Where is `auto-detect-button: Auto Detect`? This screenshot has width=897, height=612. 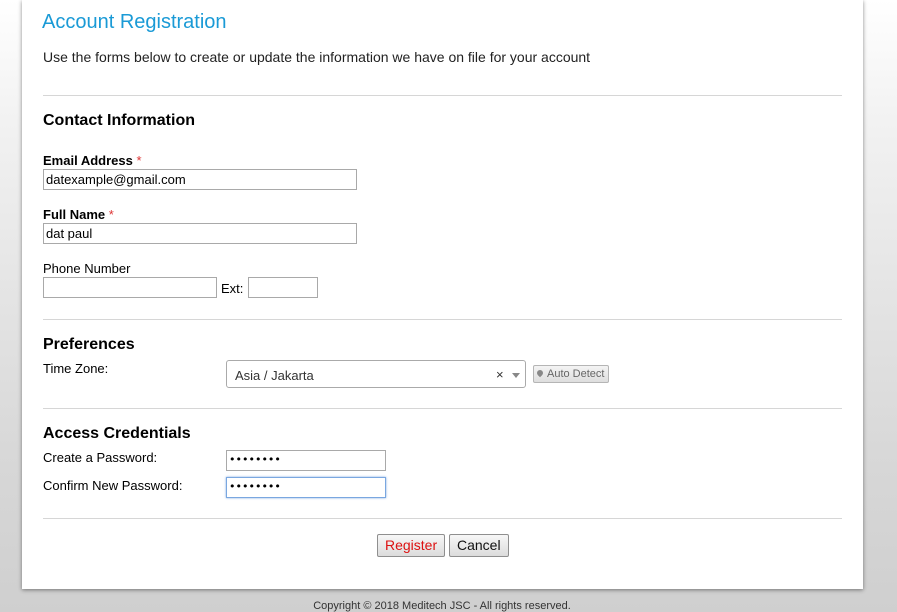
auto-detect-button: Auto Detect is located at coordinates (571, 374).